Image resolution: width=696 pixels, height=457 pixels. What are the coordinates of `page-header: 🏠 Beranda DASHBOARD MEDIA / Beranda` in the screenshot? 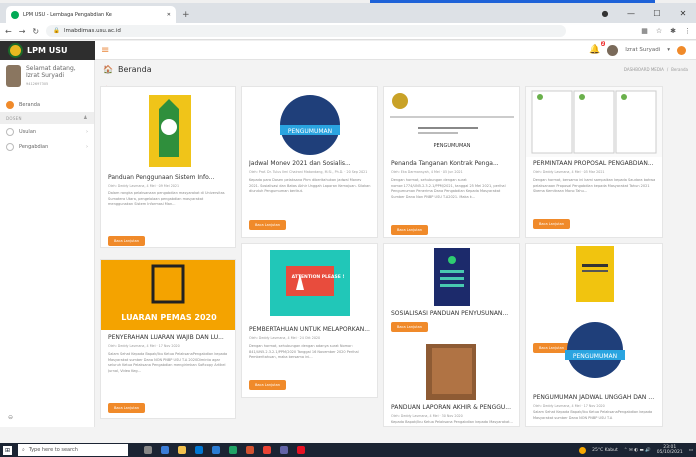 It's located at (395, 69).